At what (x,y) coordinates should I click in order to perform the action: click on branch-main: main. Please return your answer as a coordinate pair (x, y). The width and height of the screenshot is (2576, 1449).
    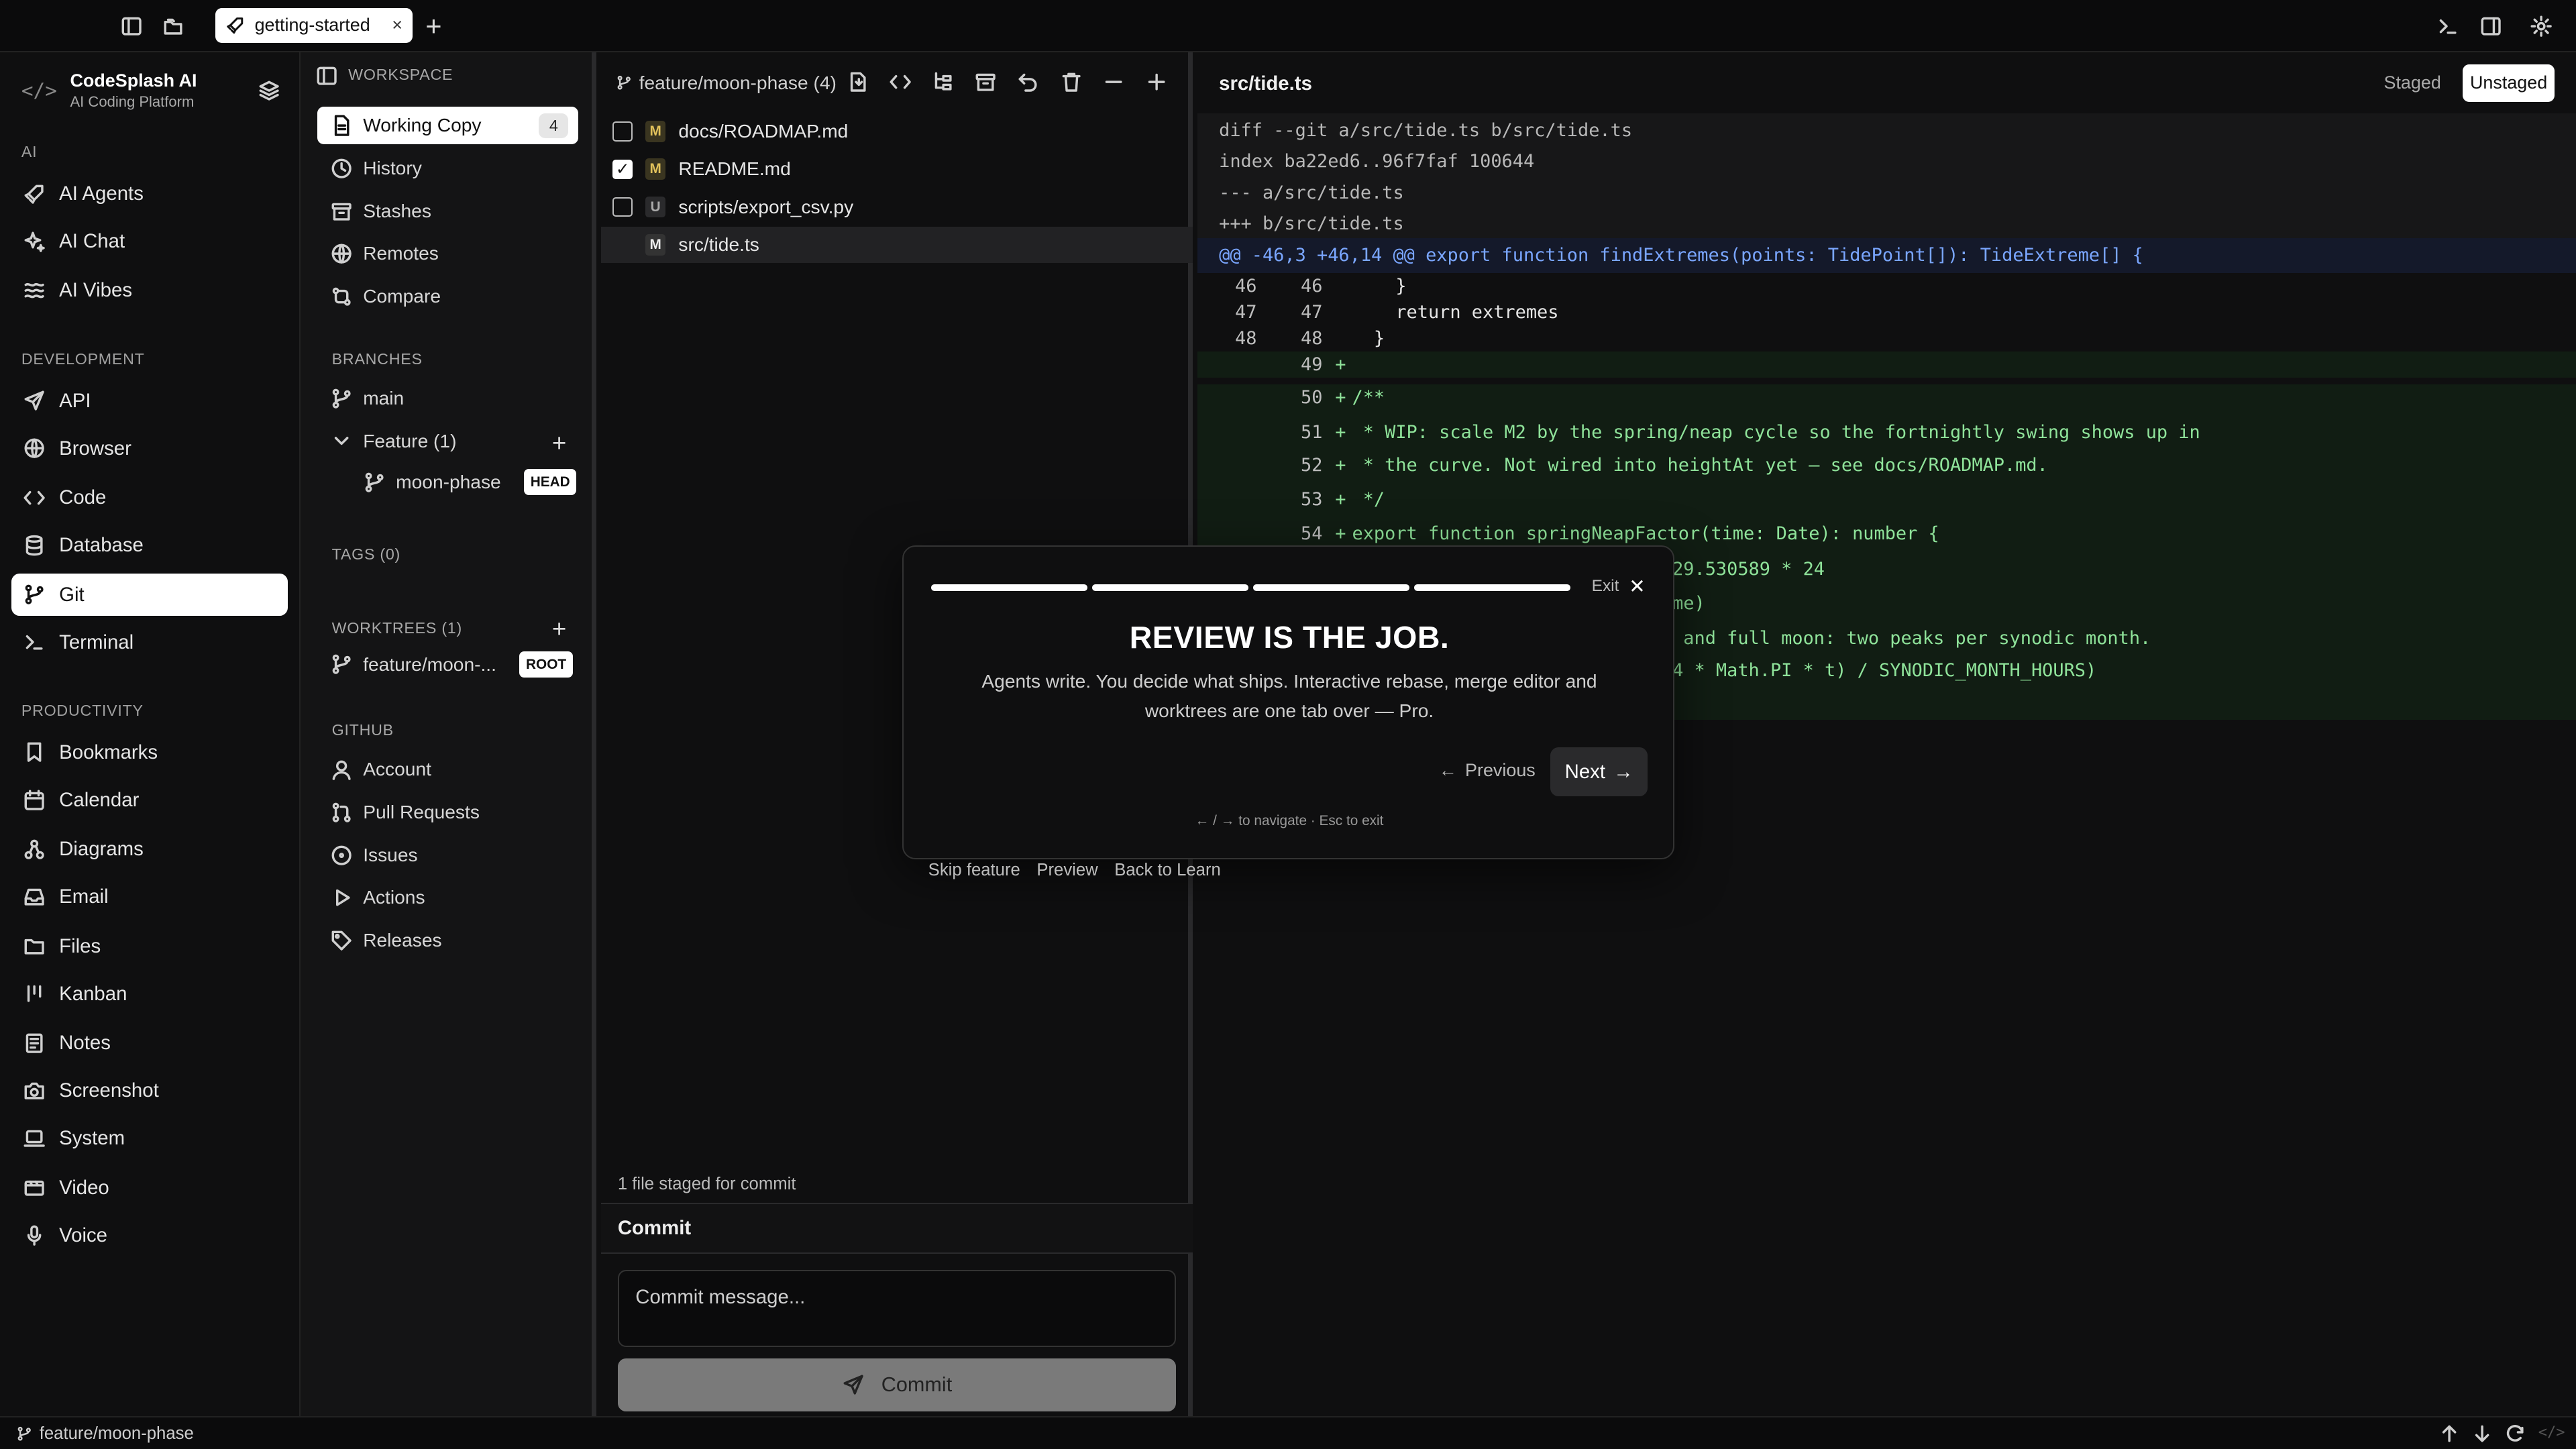
    Looking at the image, I should click on (447, 398).